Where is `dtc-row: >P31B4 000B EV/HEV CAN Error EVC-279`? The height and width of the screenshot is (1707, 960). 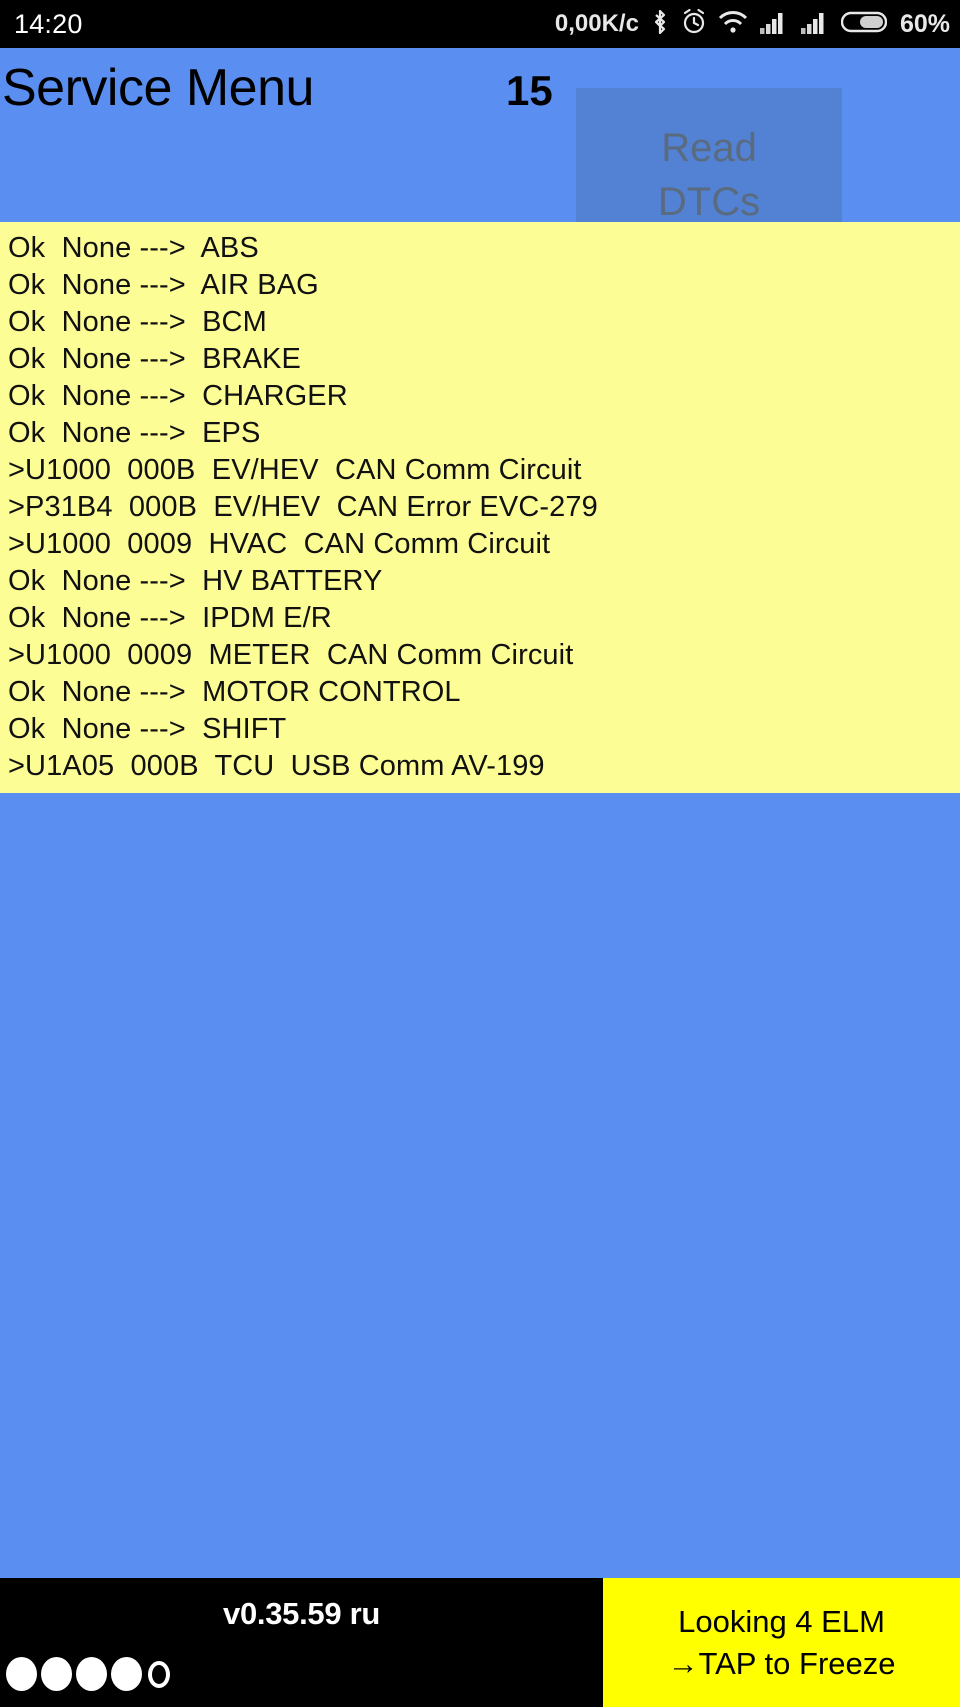 dtc-row: >P31B4 000B EV/HEV CAN Error EVC-279 is located at coordinates (480, 507).